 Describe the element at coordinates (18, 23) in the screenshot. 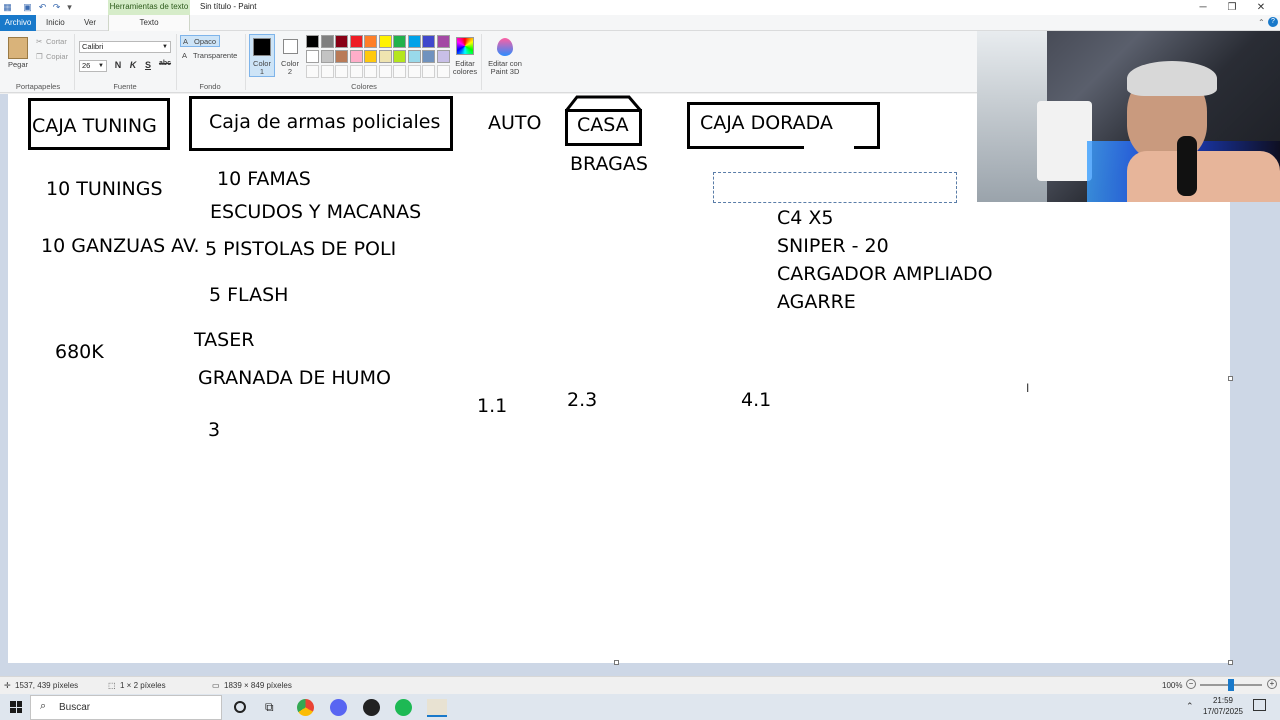

I see `tab-archivo: Archivo` at that location.